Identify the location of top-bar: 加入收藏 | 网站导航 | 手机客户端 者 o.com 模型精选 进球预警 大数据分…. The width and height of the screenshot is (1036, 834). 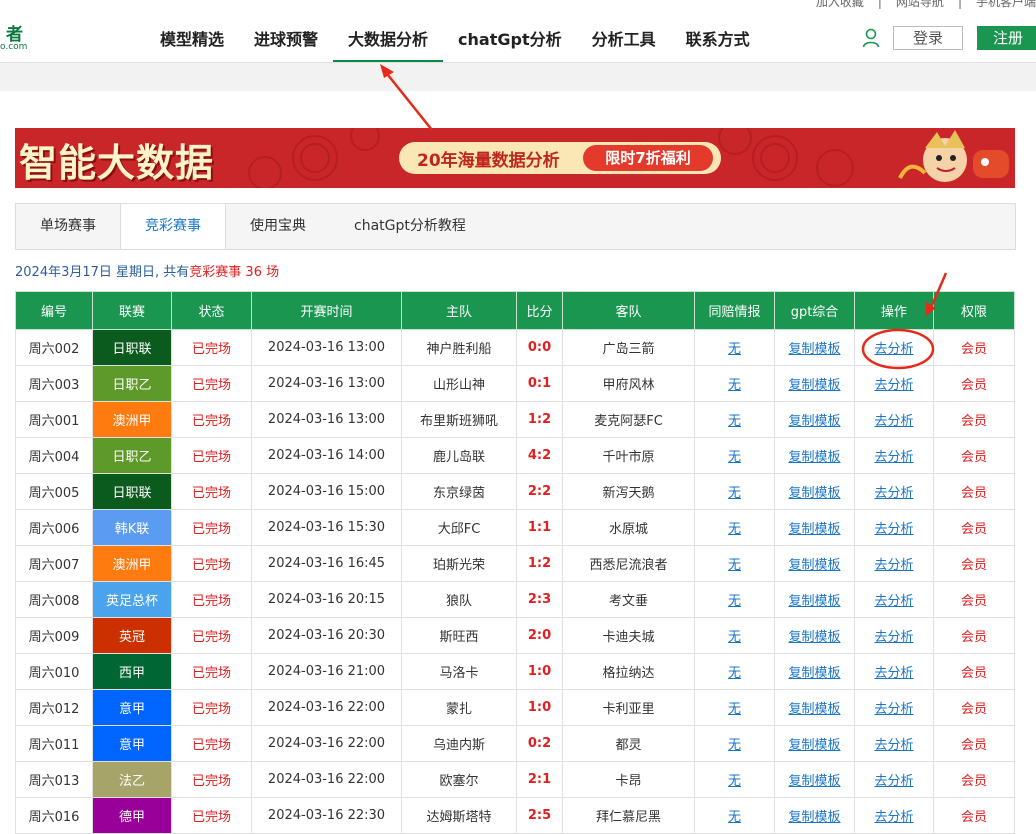
(518, 31).